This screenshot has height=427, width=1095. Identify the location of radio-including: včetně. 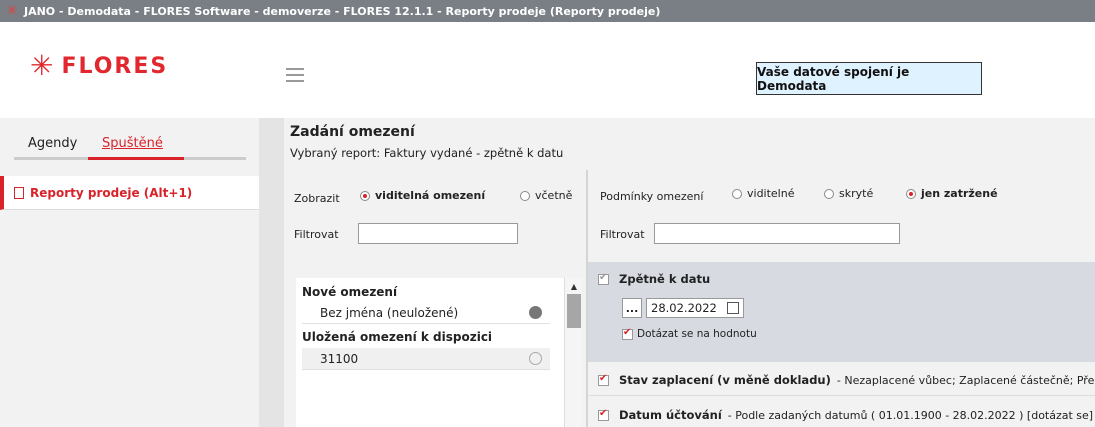
(546, 195).